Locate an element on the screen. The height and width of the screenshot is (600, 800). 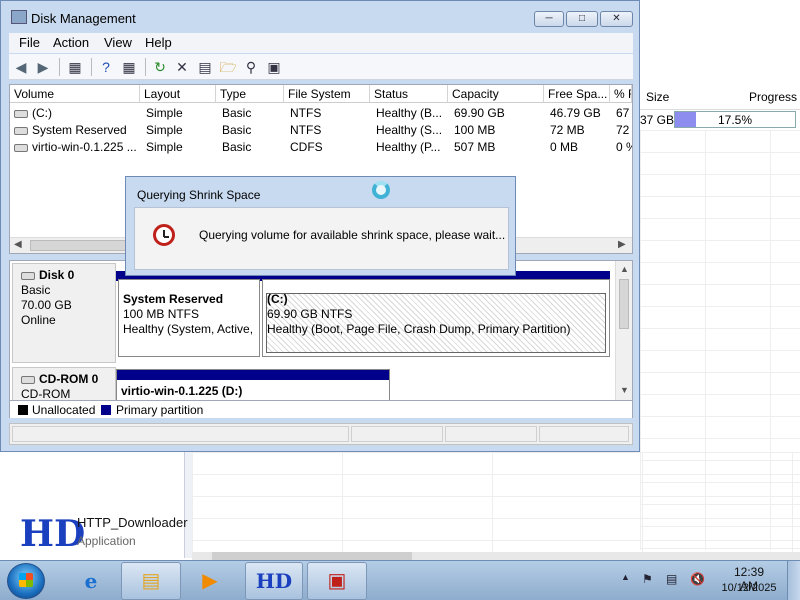
partition-virtio-win: virtio-win-0.1.225 (D:) is located at coordinates (253, 384).